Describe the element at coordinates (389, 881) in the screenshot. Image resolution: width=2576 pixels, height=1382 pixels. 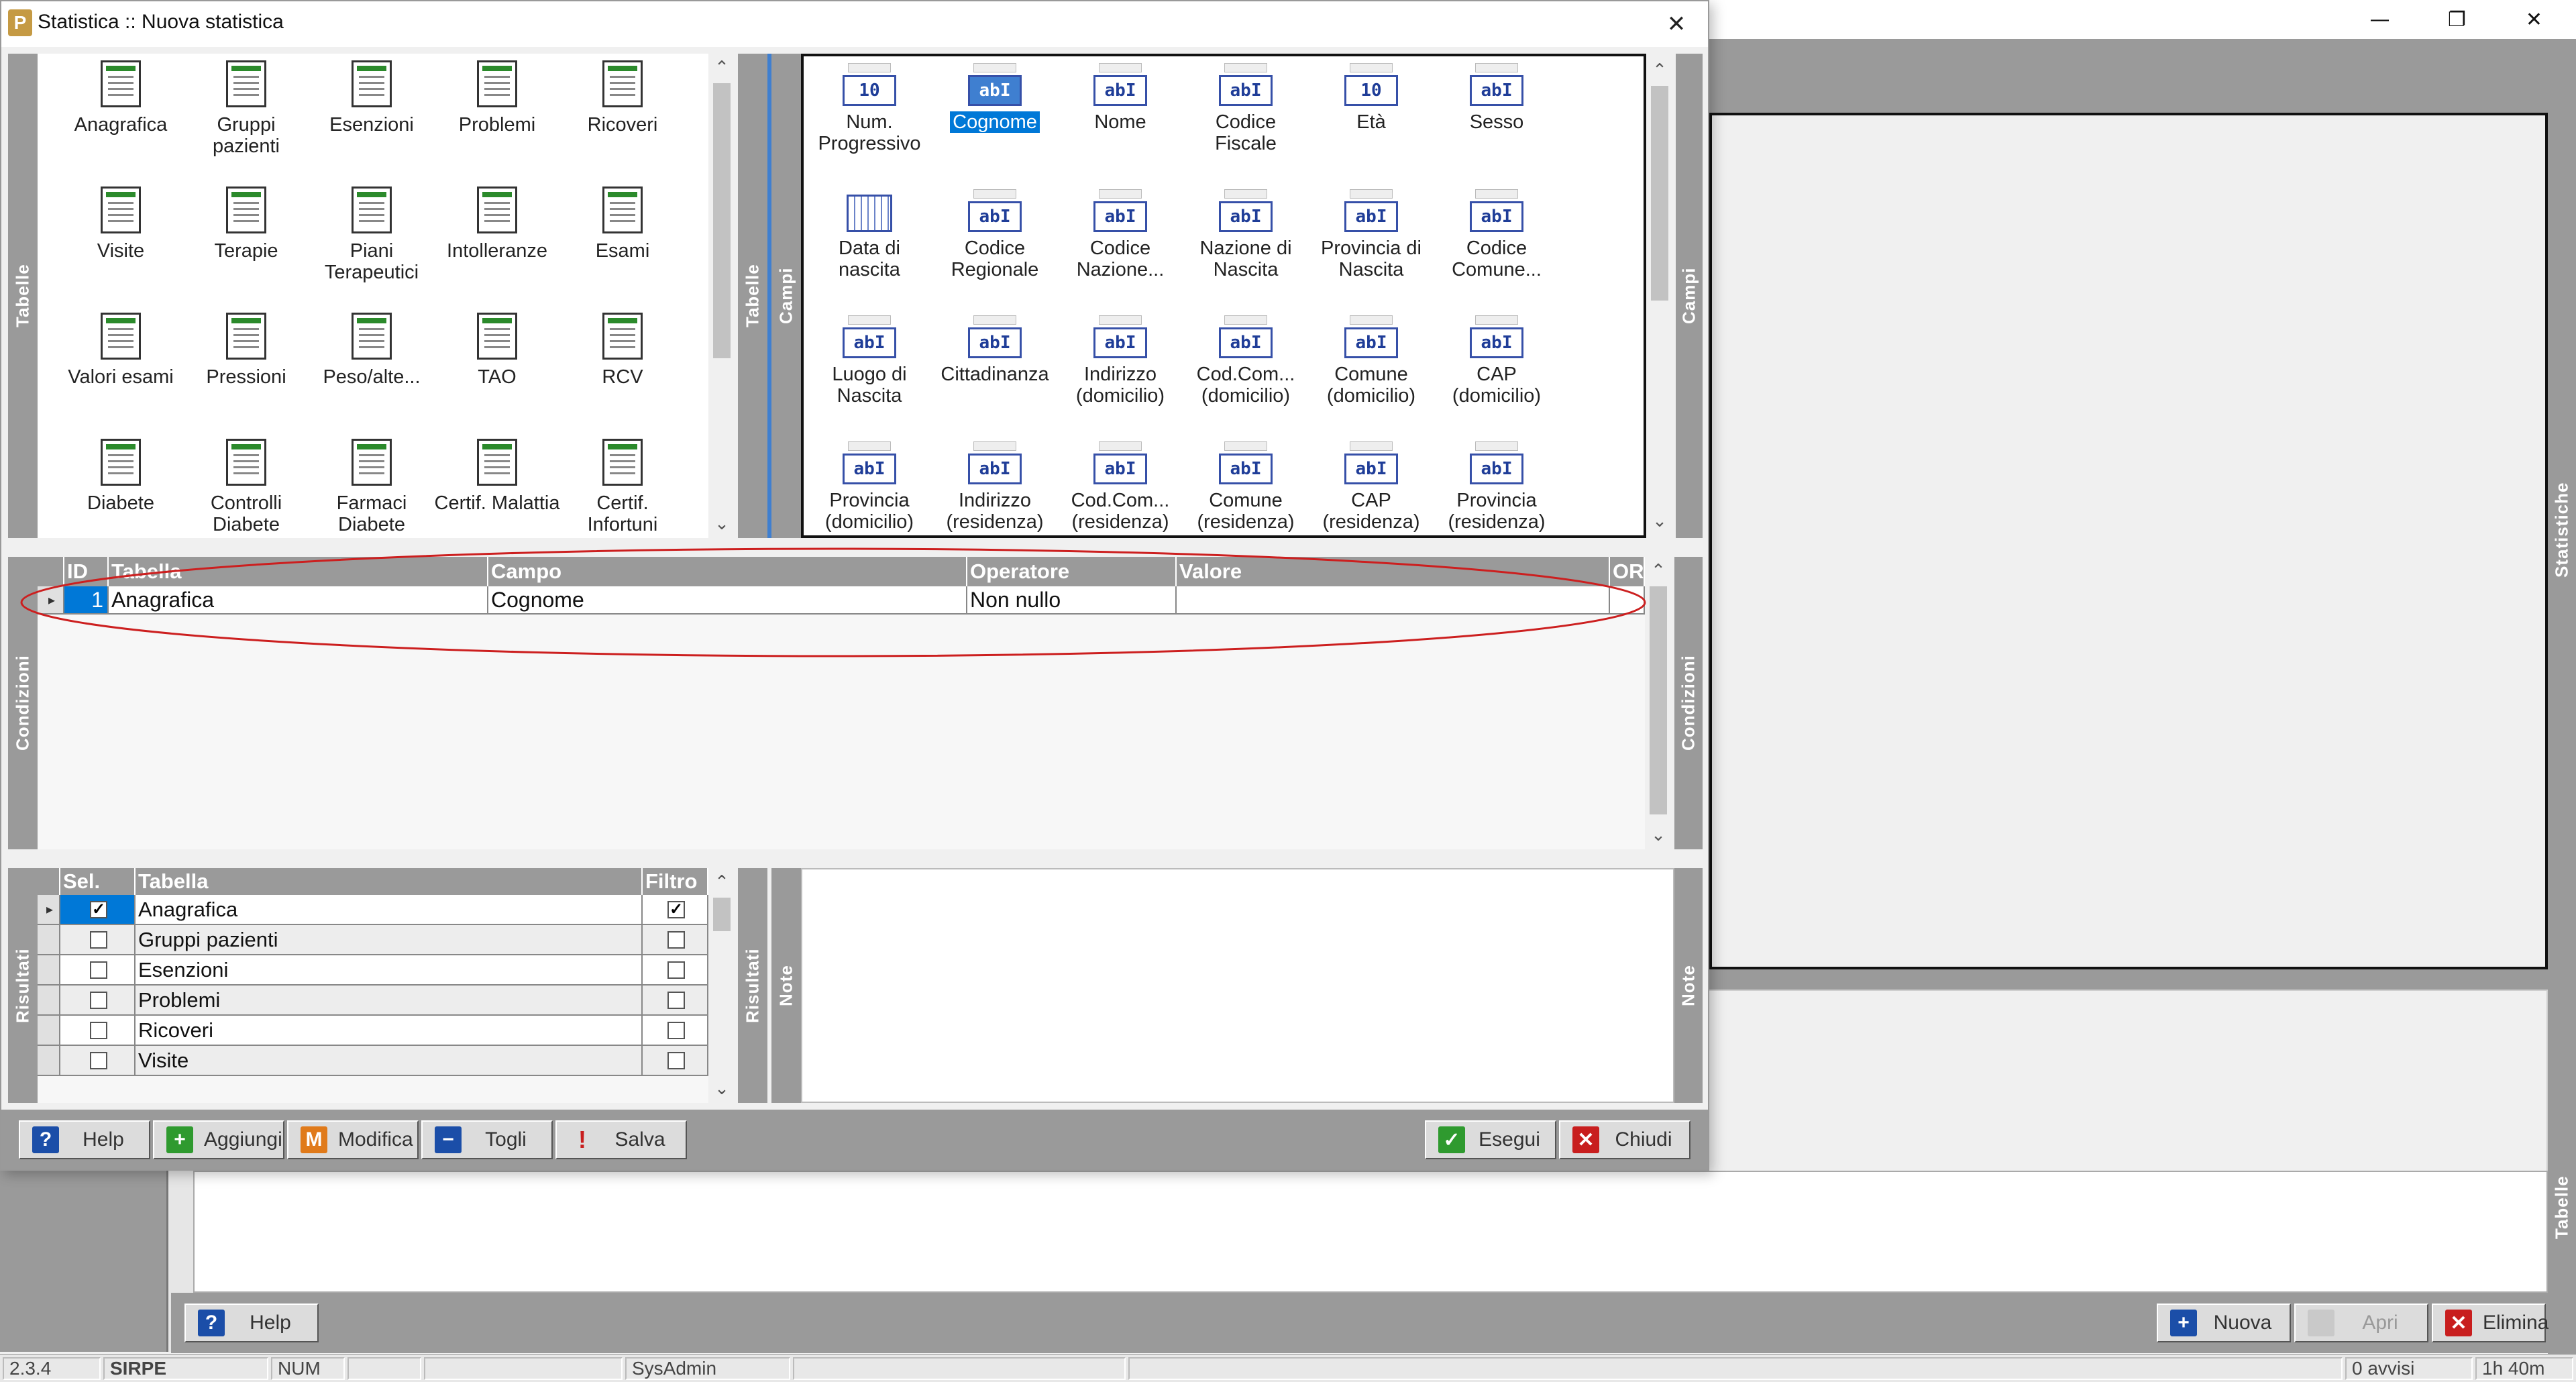
I see `res-col-tabella: Tabella` at that location.